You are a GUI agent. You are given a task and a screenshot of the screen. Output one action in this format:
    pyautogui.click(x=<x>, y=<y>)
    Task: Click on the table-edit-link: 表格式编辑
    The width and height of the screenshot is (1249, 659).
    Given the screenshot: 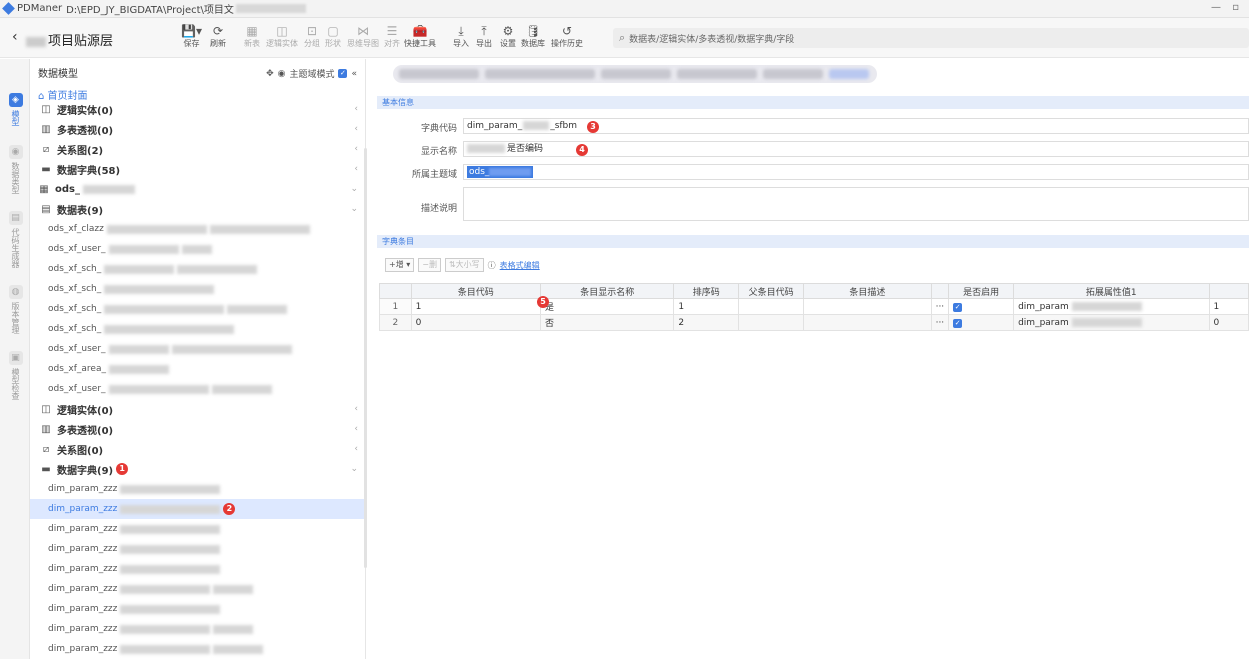 What is the action you would take?
    pyautogui.click(x=520, y=265)
    